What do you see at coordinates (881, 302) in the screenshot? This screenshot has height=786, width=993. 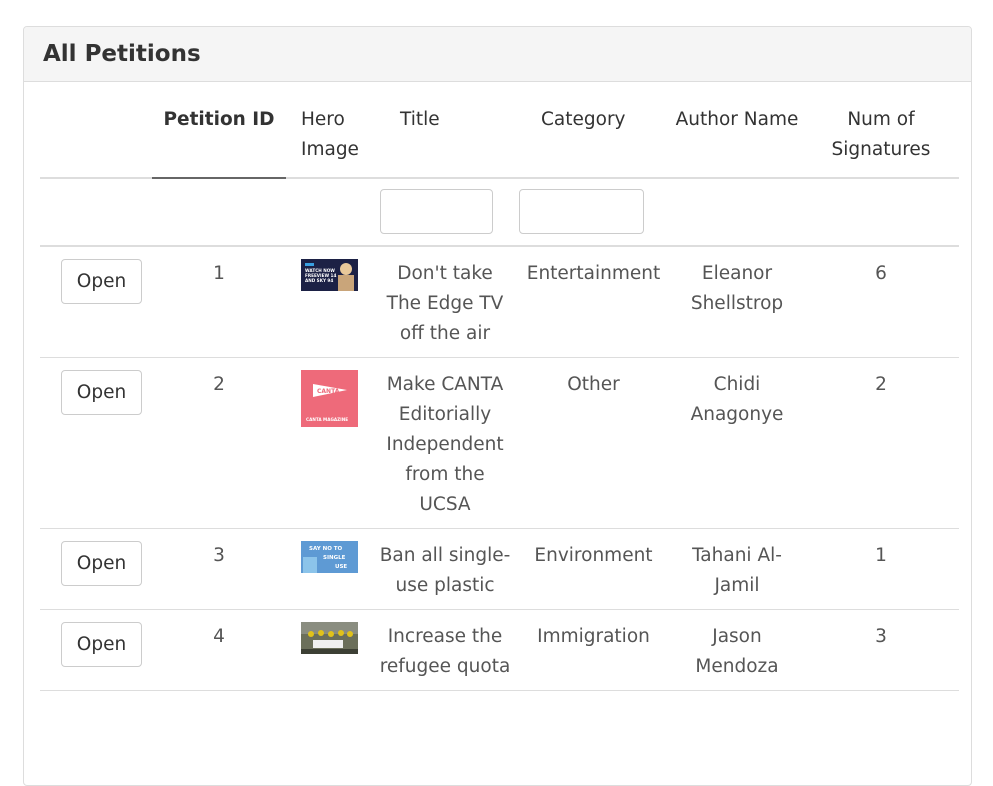 I see `petition-signatures: 6` at bounding box center [881, 302].